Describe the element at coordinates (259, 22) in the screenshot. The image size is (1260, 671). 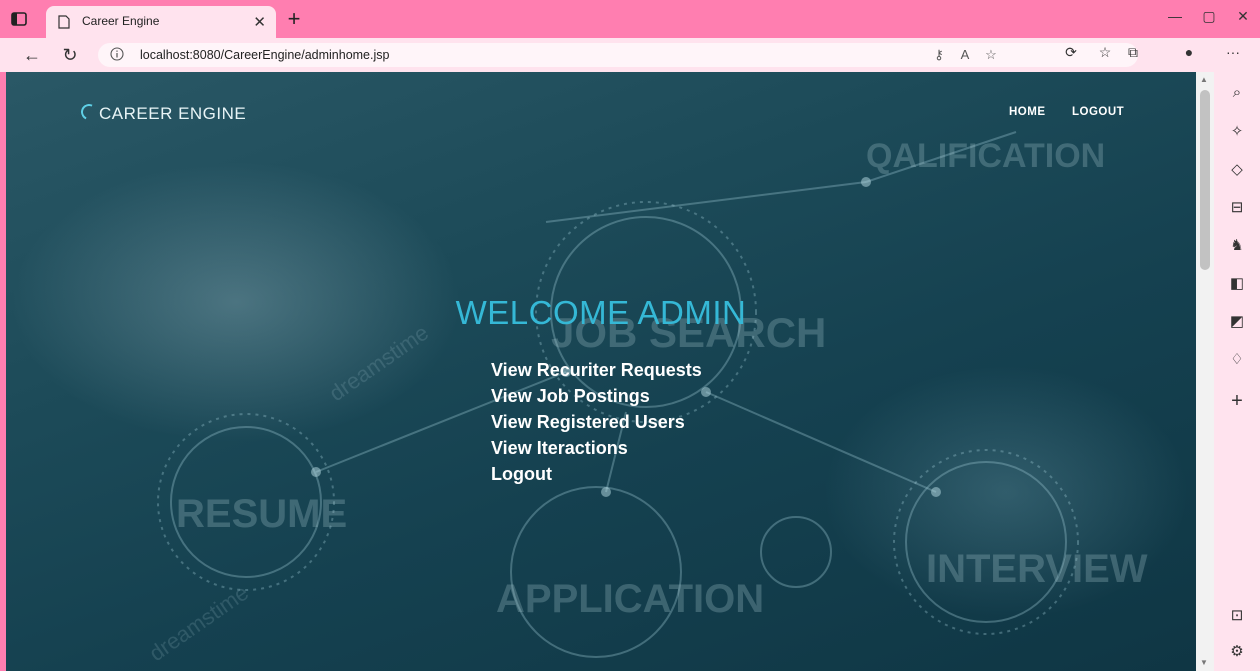
I see `tab-close-icon: ✕` at that location.